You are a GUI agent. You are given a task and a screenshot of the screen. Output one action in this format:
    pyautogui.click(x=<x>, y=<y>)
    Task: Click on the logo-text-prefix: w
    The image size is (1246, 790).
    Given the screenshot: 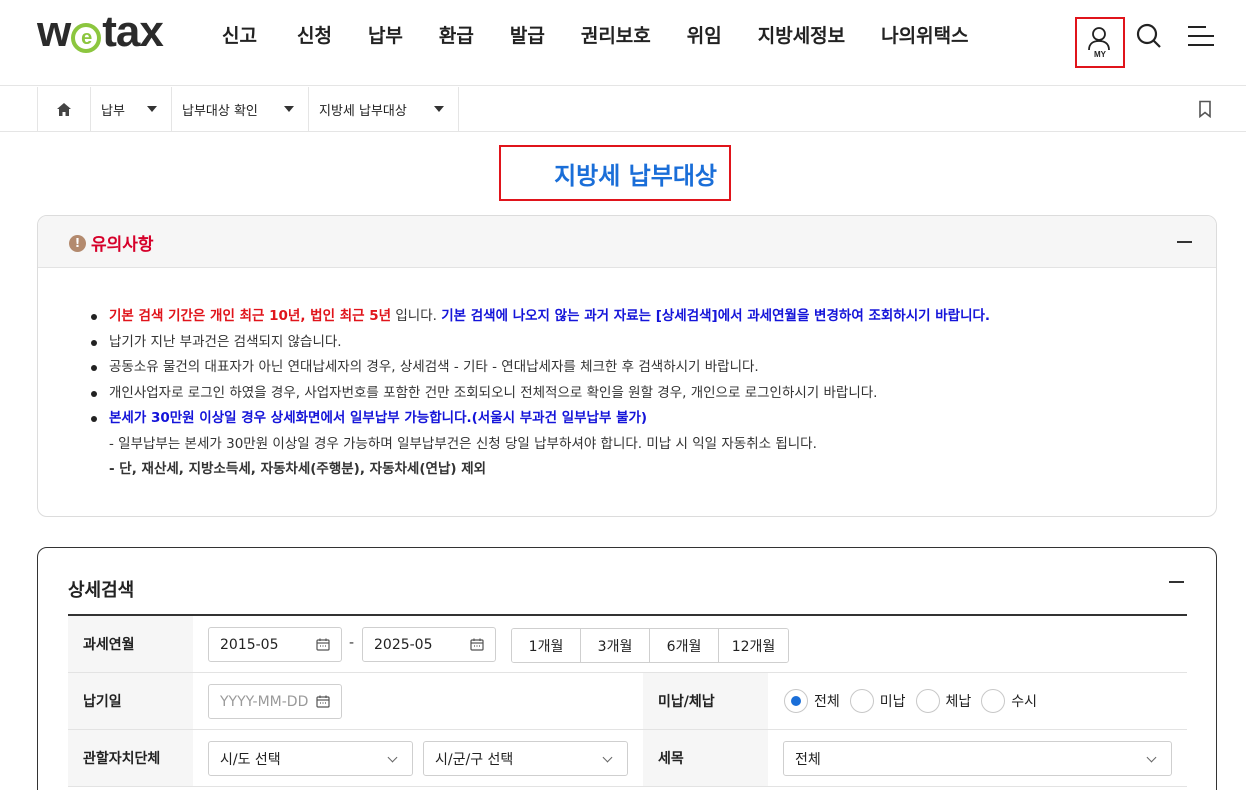 What is the action you would take?
    pyautogui.click(x=54, y=31)
    